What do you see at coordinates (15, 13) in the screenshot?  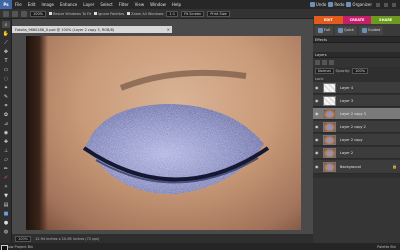 I see `zoom-in-icon` at bounding box center [15, 13].